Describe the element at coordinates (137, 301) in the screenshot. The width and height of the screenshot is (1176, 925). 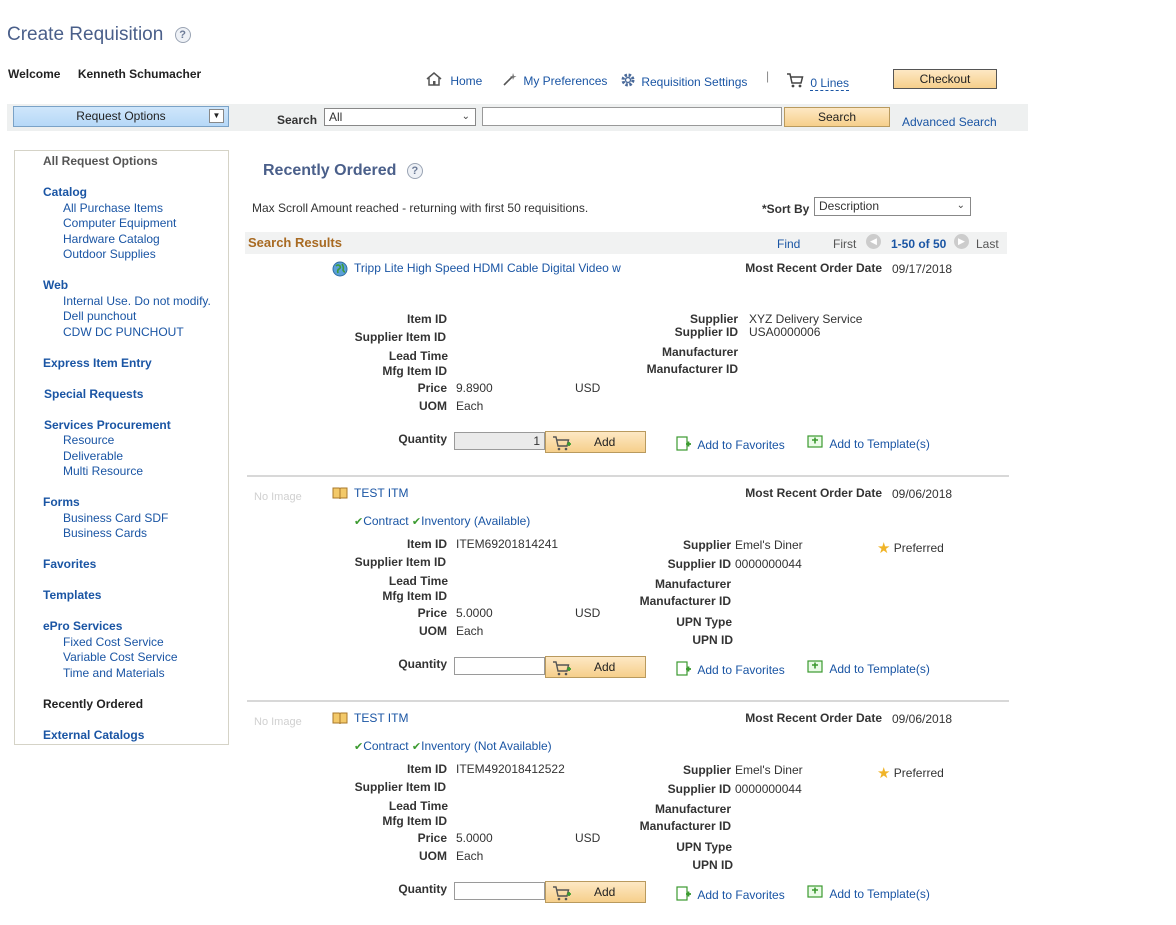
I see `sidebar-item-internal-use: Internal Use. Do not modify.` at that location.